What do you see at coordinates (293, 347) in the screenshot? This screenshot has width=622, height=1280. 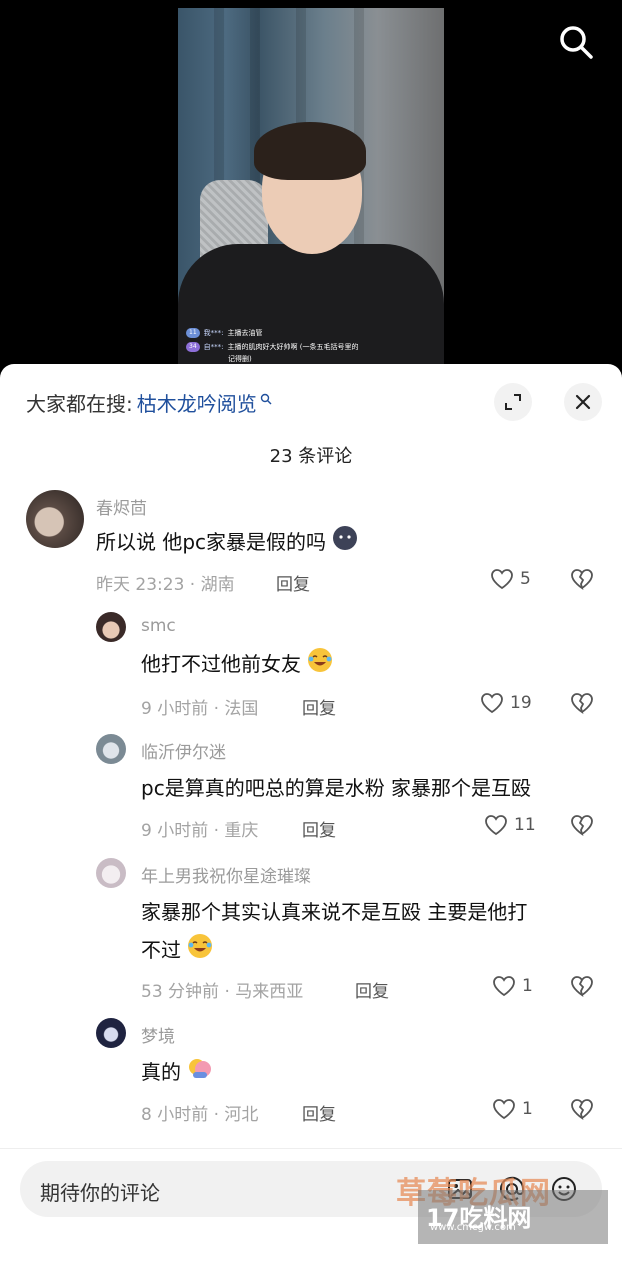 I see `danmaku-text: 主播的肌肉好大好帅啊 (一条五毛括号里的` at bounding box center [293, 347].